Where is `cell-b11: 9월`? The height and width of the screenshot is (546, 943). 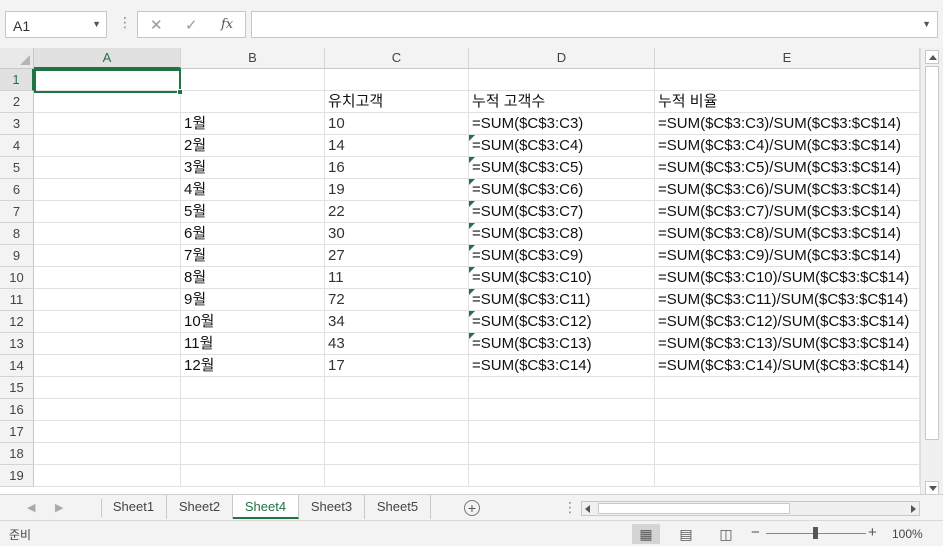 cell-b11: 9월 is located at coordinates (253, 300).